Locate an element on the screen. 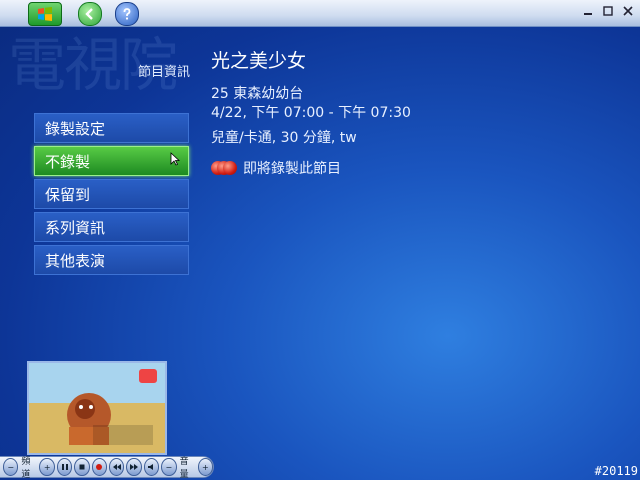 The image size is (640, 480). stop-icon is located at coordinates (82, 467).